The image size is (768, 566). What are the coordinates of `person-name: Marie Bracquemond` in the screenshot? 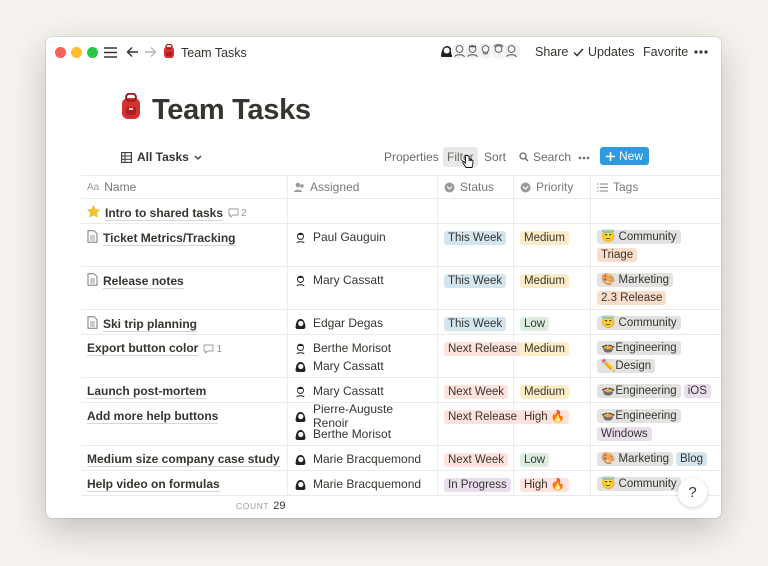 It's located at (367, 459).